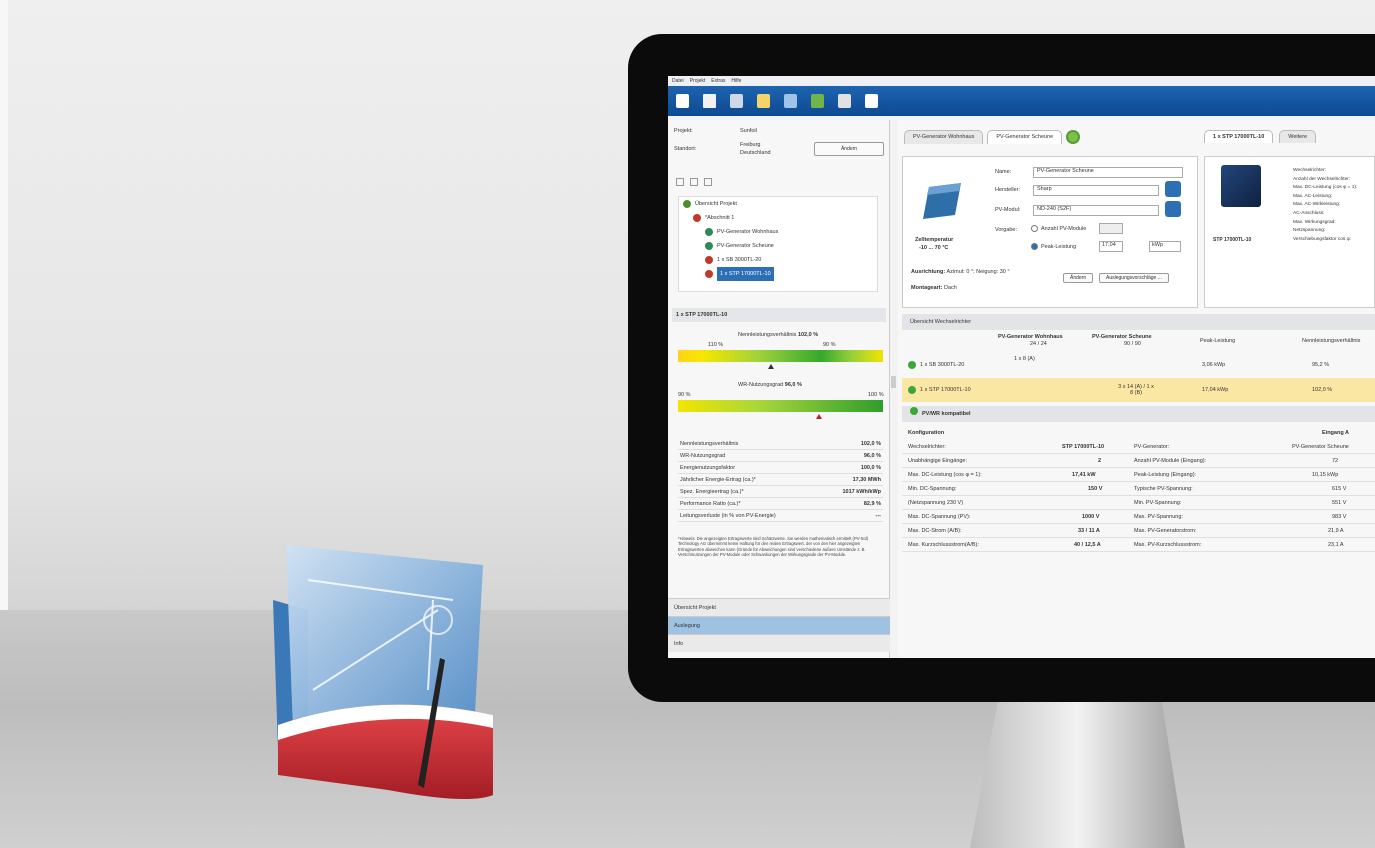 The image size is (1375, 848). Describe the element at coordinates (709, 101) in the screenshot. I see `open-folder-icon` at that location.